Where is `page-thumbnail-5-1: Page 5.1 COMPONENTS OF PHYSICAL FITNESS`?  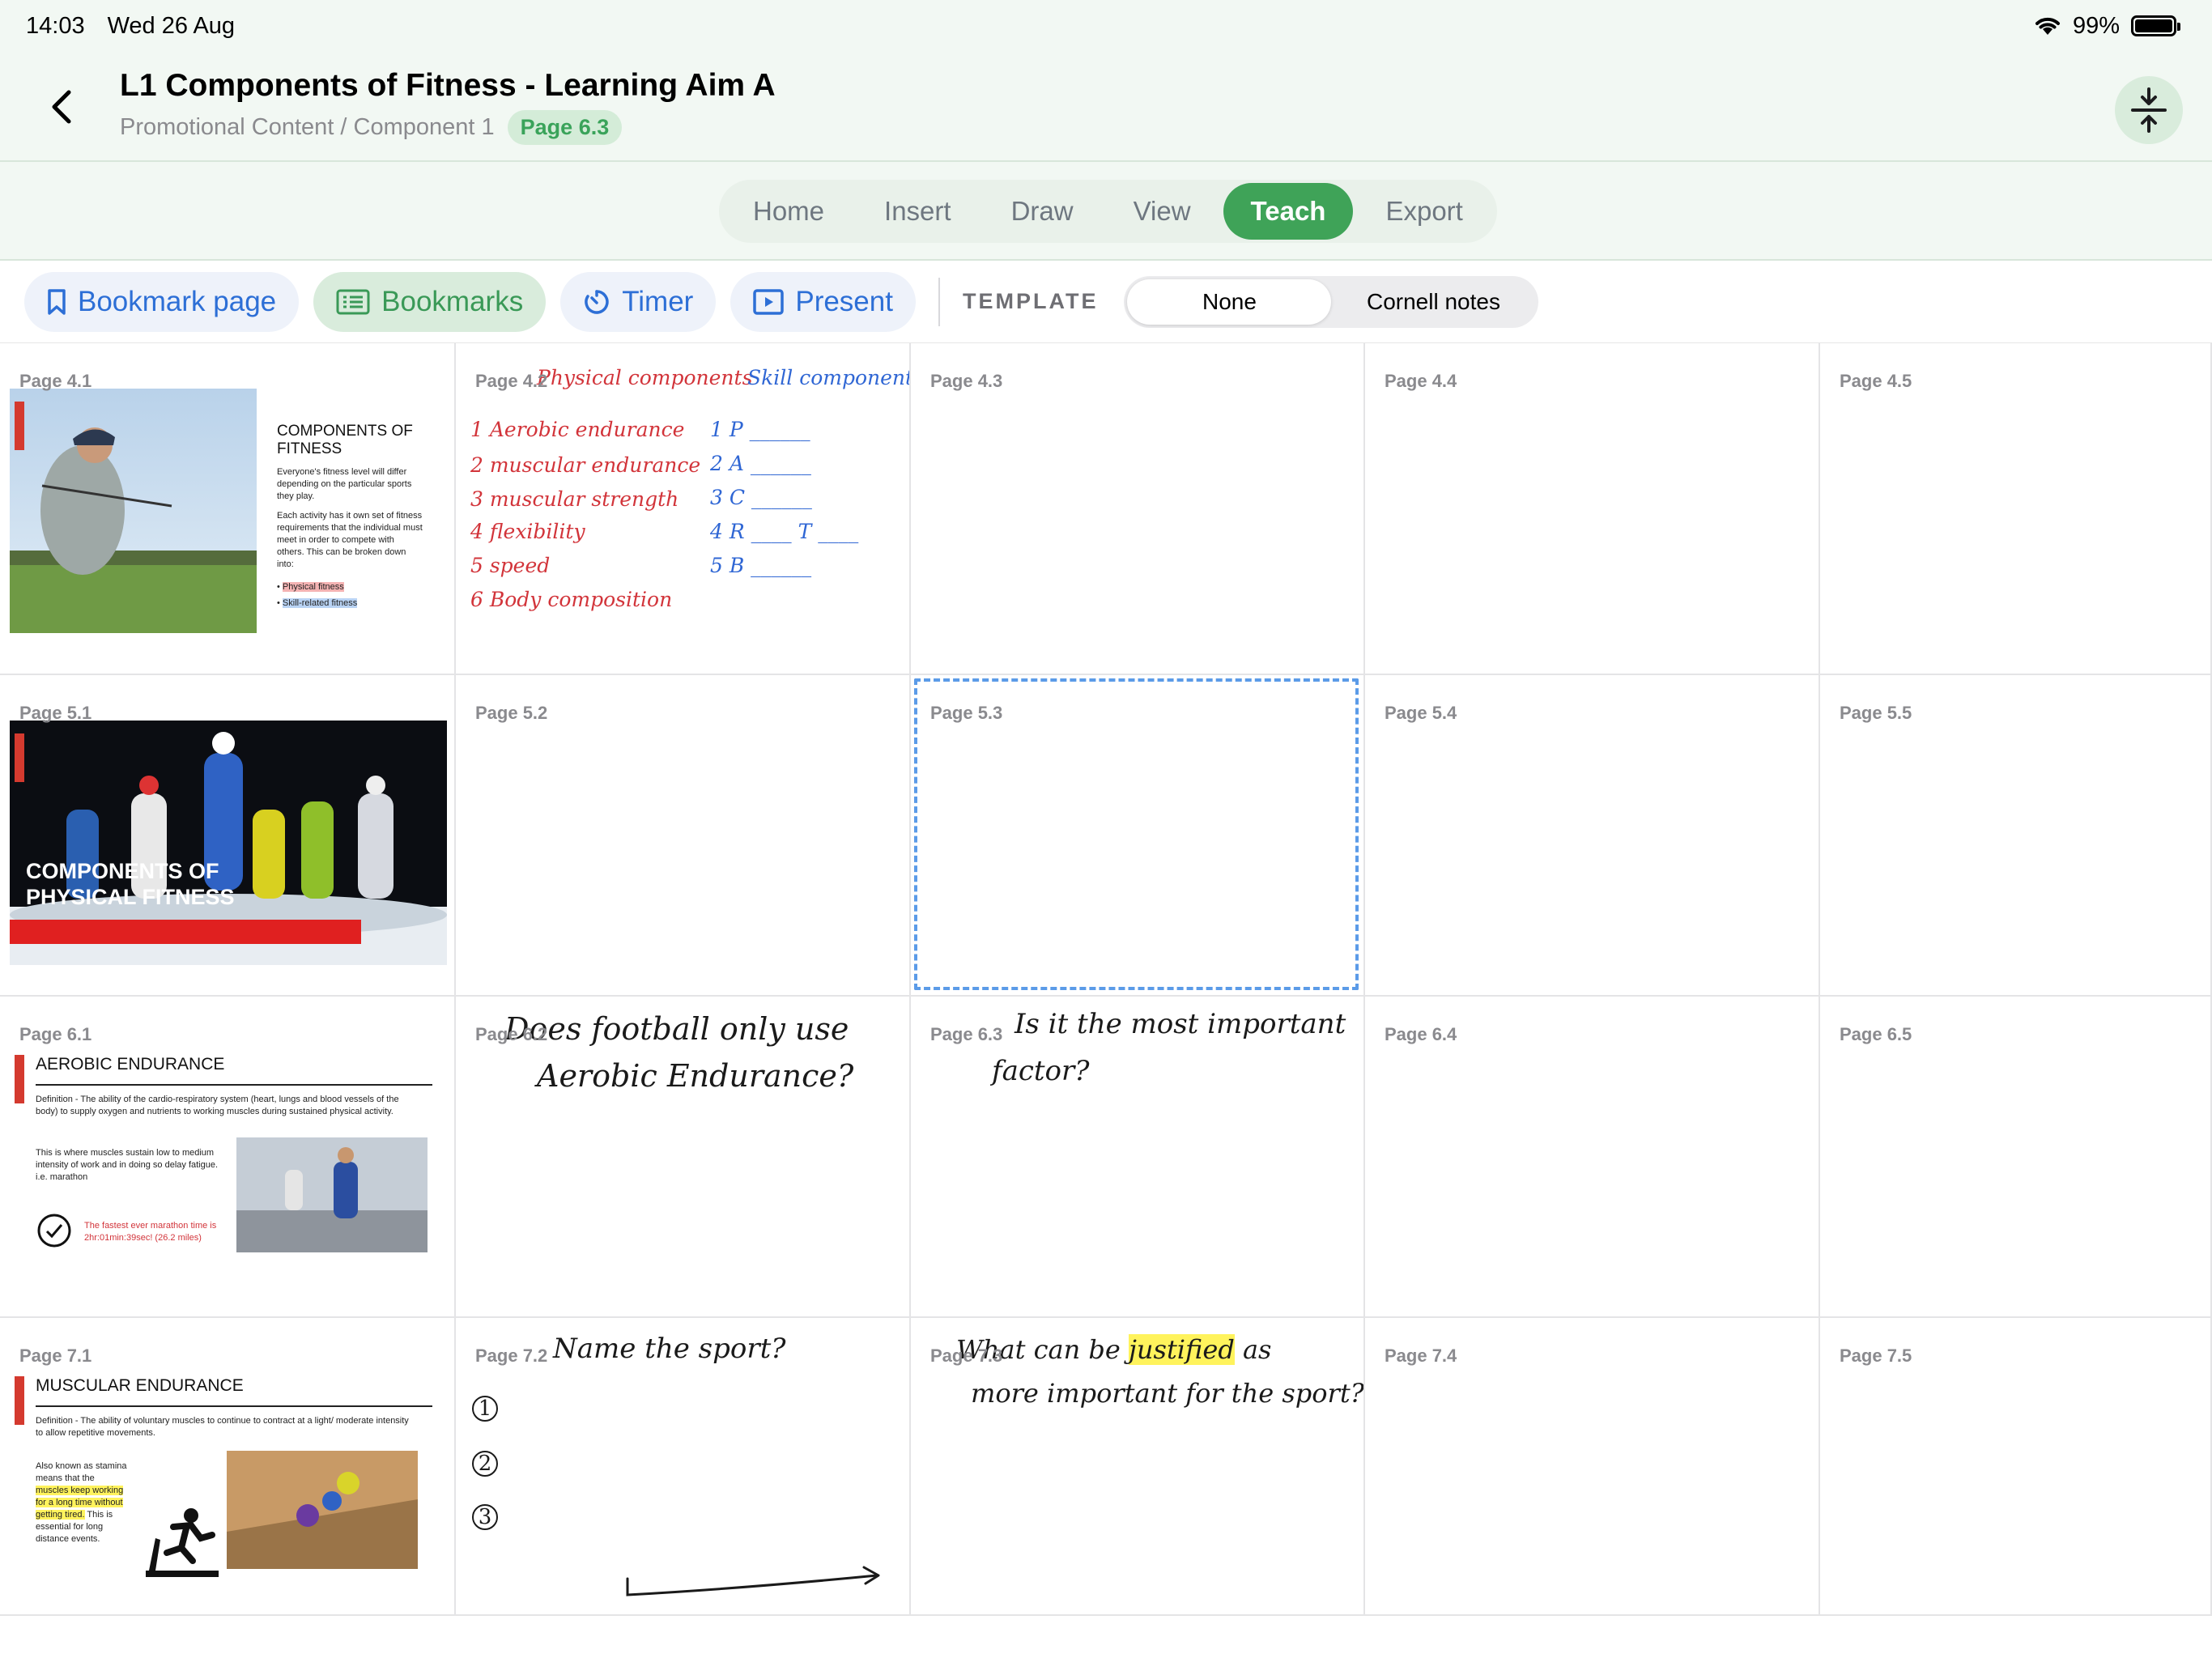
page-thumbnail-5-1: Page 5.1 COMPONENTS OF PHYSICAL FITNESS is located at coordinates (228, 836).